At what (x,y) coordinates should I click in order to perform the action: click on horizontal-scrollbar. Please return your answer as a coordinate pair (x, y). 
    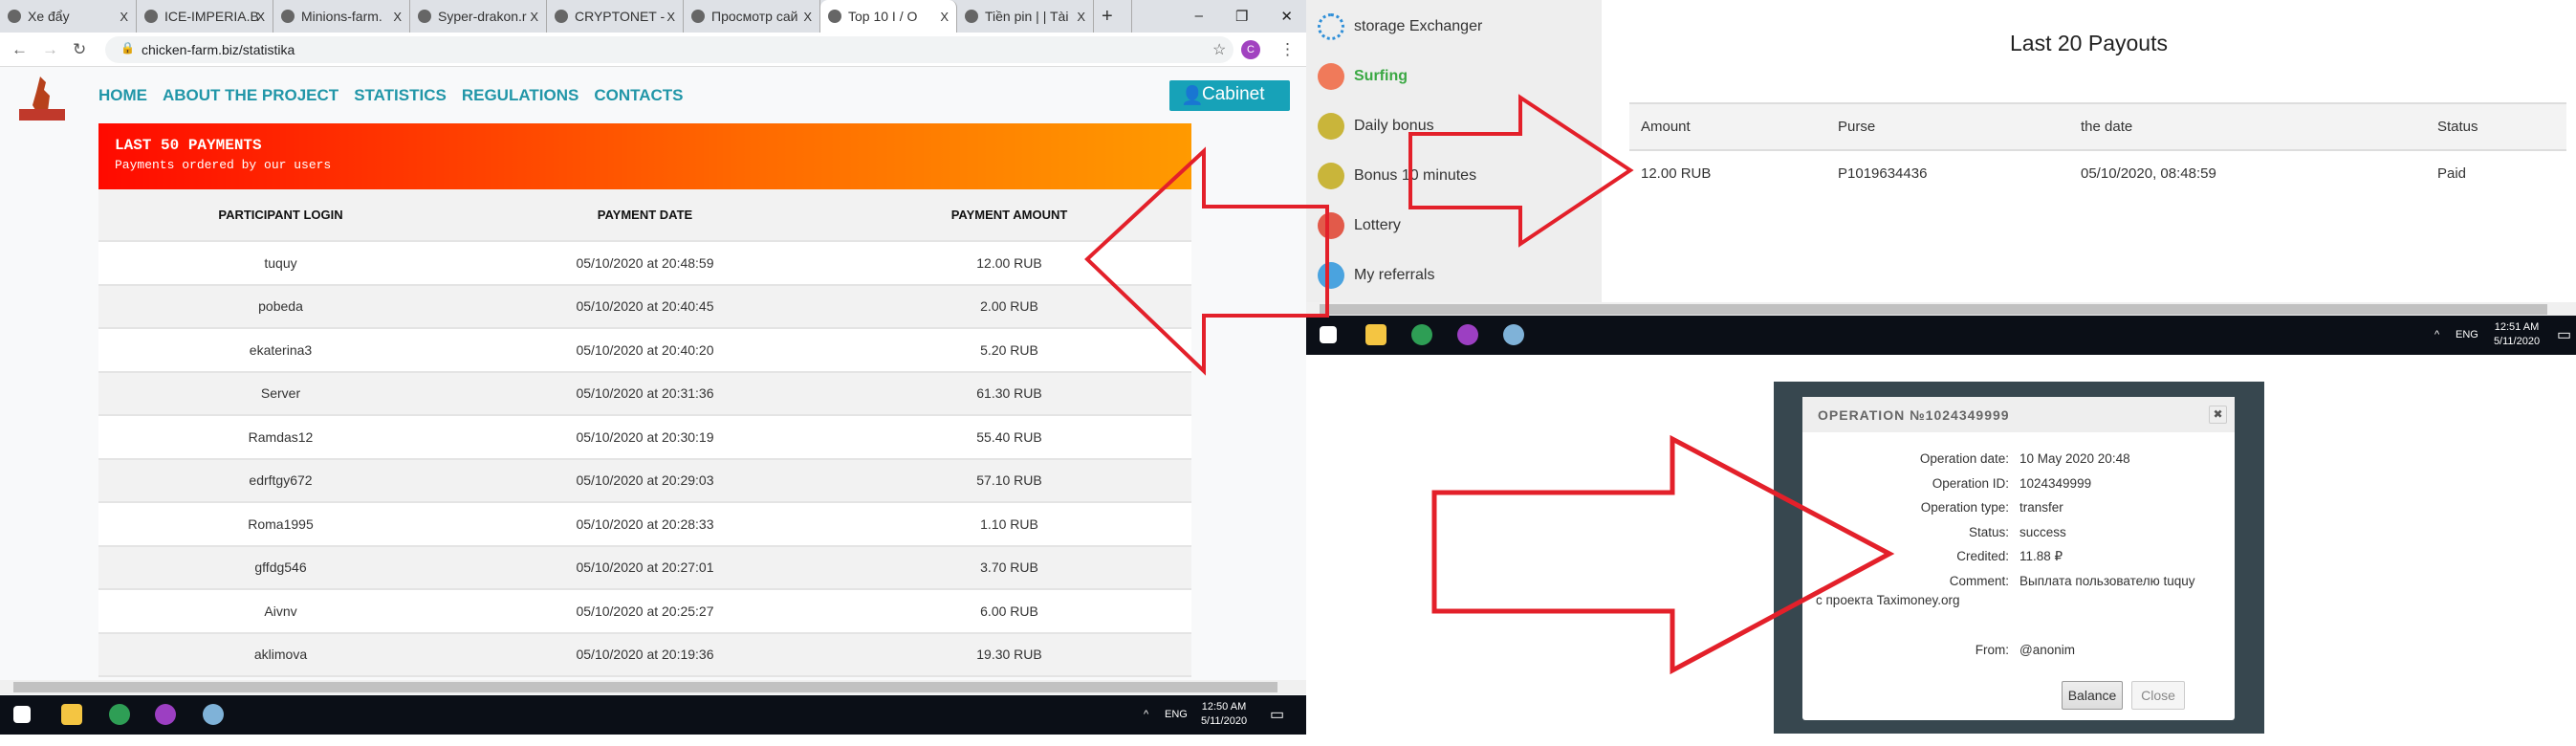
    Looking at the image, I should click on (653, 687).